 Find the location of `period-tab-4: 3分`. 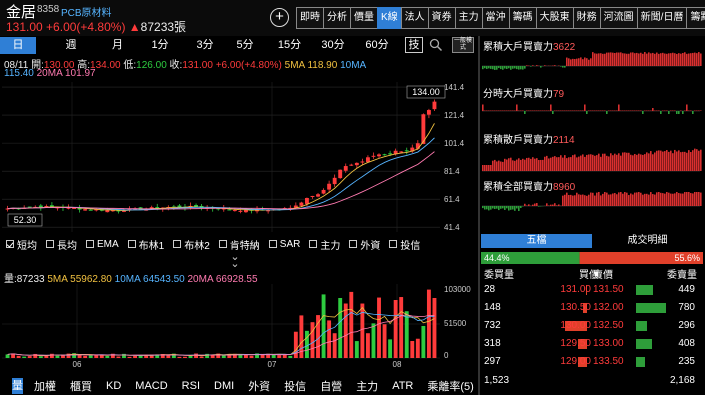

period-tab-4: 3分 is located at coordinates (205, 45).